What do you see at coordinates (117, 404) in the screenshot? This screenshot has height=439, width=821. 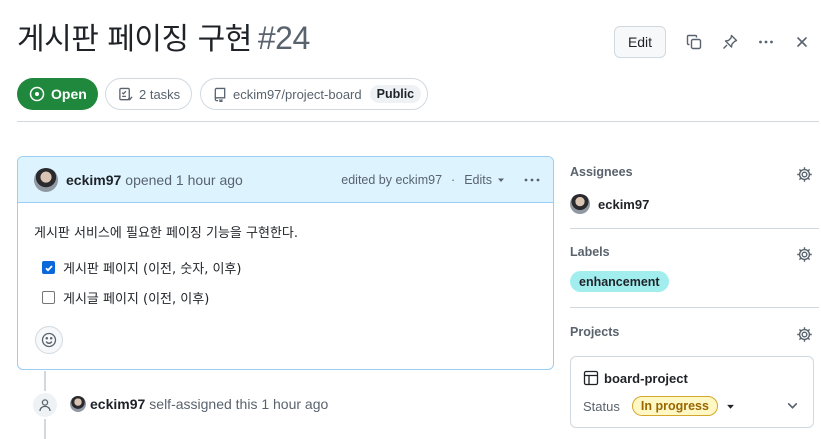 I see `timeline-actor: eckim97` at bounding box center [117, 404].